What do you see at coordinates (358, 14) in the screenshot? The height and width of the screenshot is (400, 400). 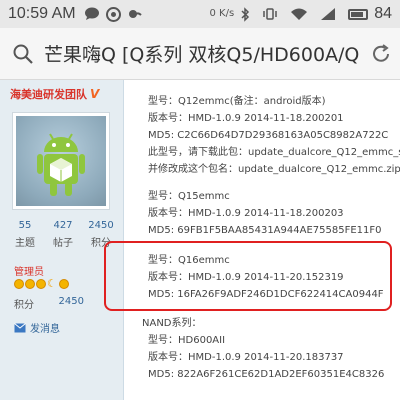 I see `battery-icon` at bounding box center [358, 14].